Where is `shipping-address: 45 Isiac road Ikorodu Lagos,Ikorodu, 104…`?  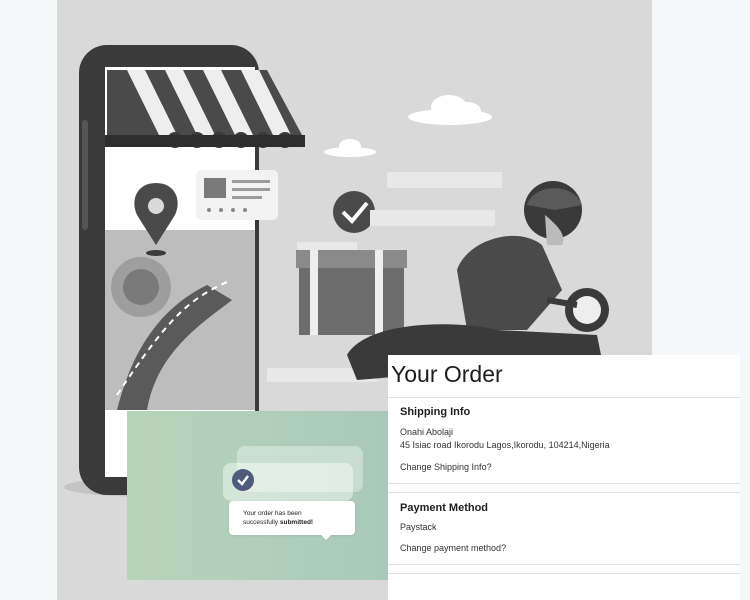
shipping-address: 45 Isiac road Ikorodu Lagos,Ikorodu, 104… is located at coordinates (505, 445).